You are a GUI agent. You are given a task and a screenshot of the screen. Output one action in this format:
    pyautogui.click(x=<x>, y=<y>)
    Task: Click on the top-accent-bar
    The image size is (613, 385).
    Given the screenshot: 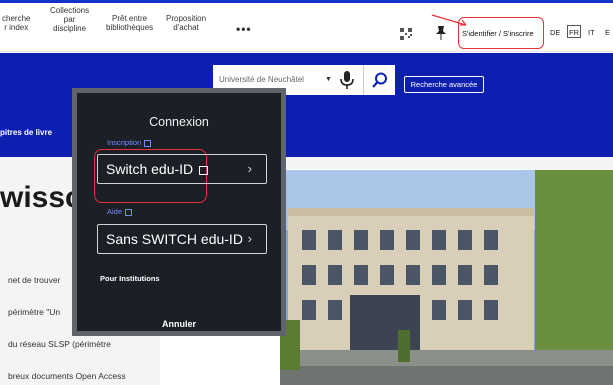 What is the action you would take?
    pyautogui.click(x=306, y=1)
    